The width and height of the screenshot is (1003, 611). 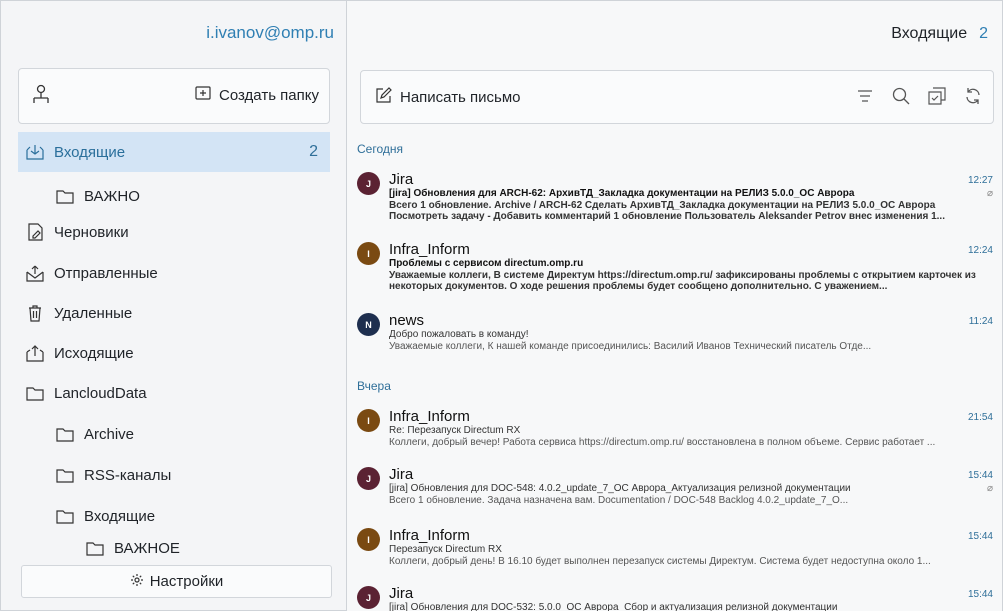 I want to click on search-icon, so click(x=901, y=96).